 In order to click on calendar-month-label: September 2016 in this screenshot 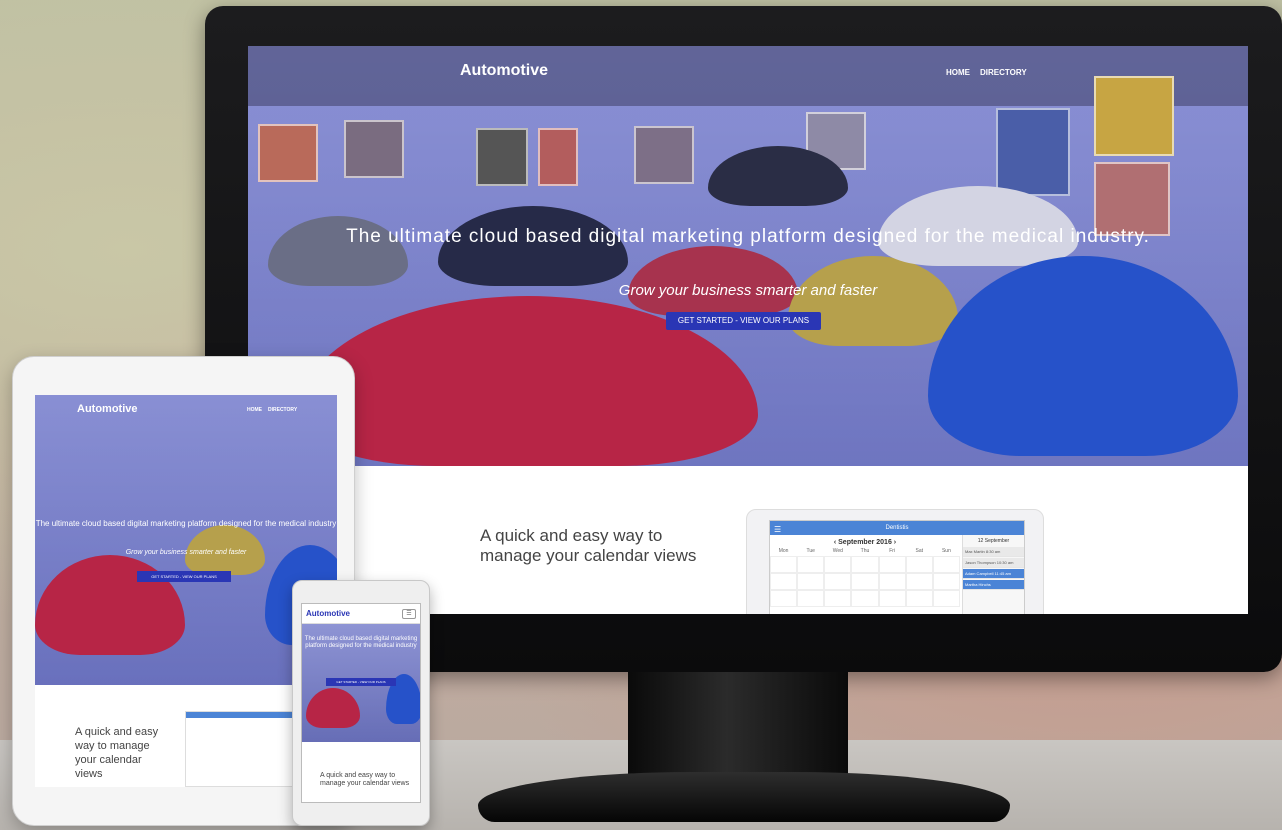, I will do `click(865, 542)`.